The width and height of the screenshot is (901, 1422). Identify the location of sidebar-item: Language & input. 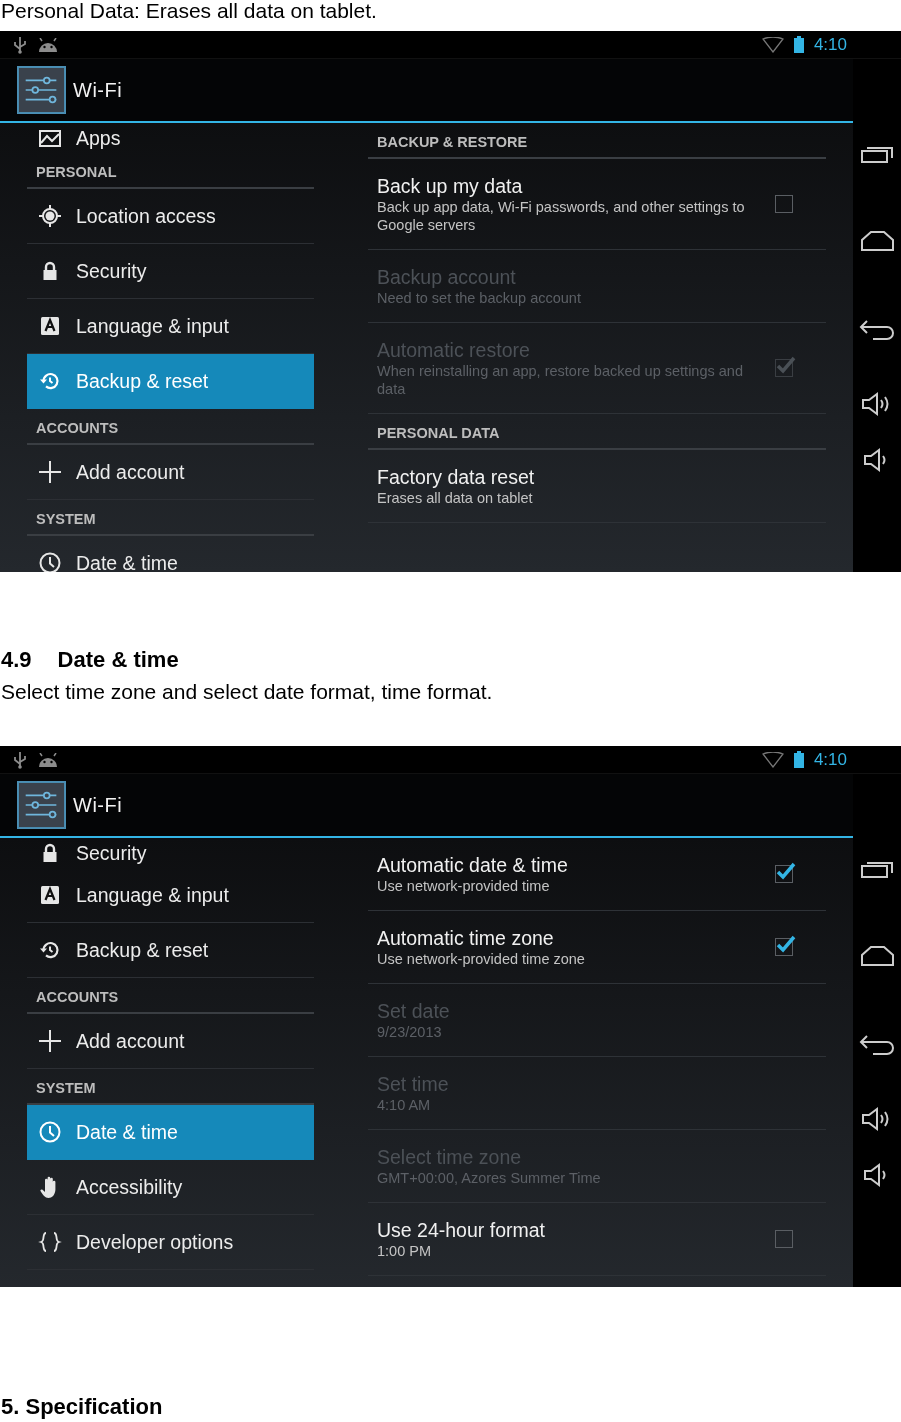
(170, 895).